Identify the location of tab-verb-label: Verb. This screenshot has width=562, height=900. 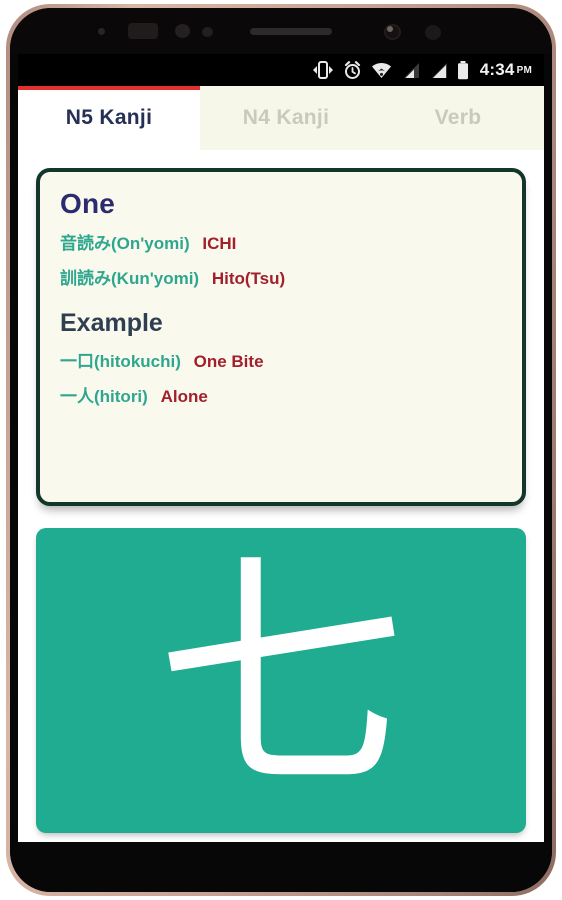
(458, 117).